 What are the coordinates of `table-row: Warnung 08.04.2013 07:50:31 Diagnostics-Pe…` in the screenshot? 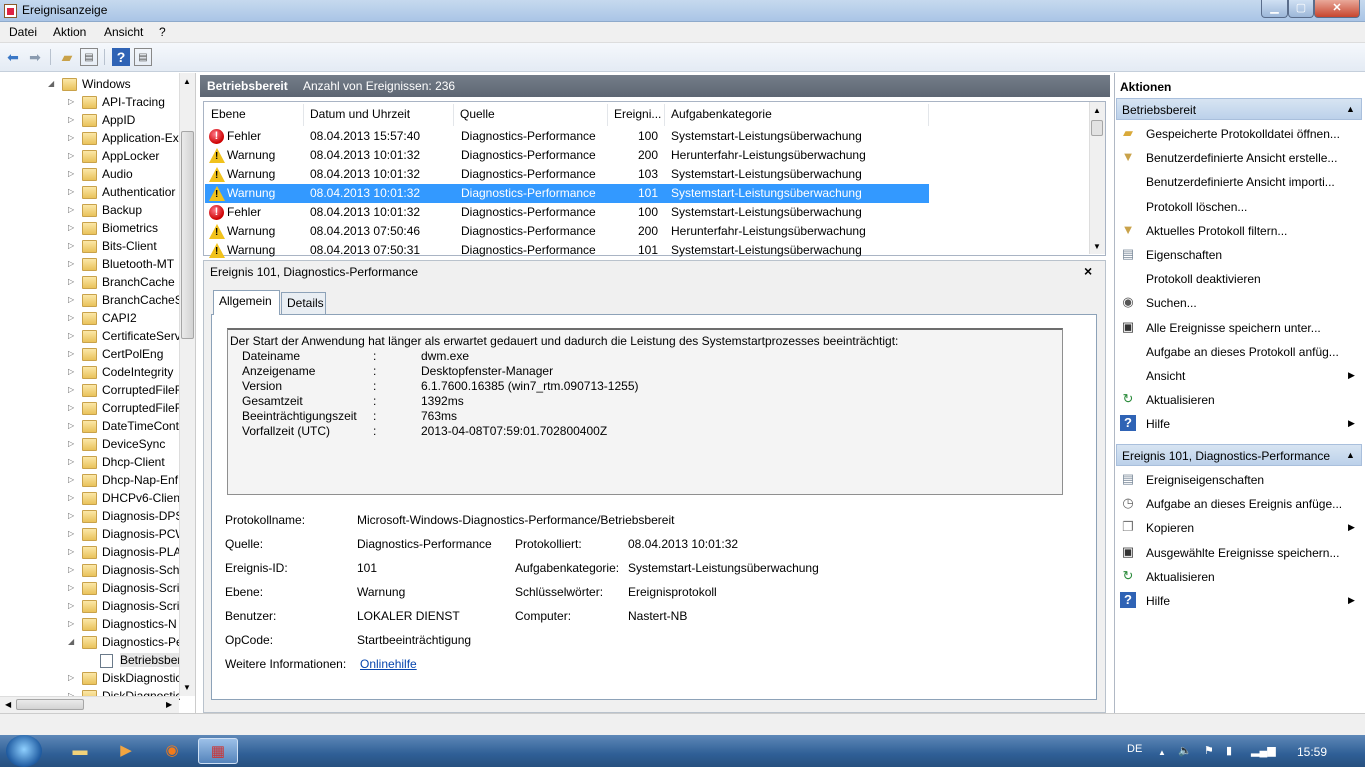 It's located at (567, 250).